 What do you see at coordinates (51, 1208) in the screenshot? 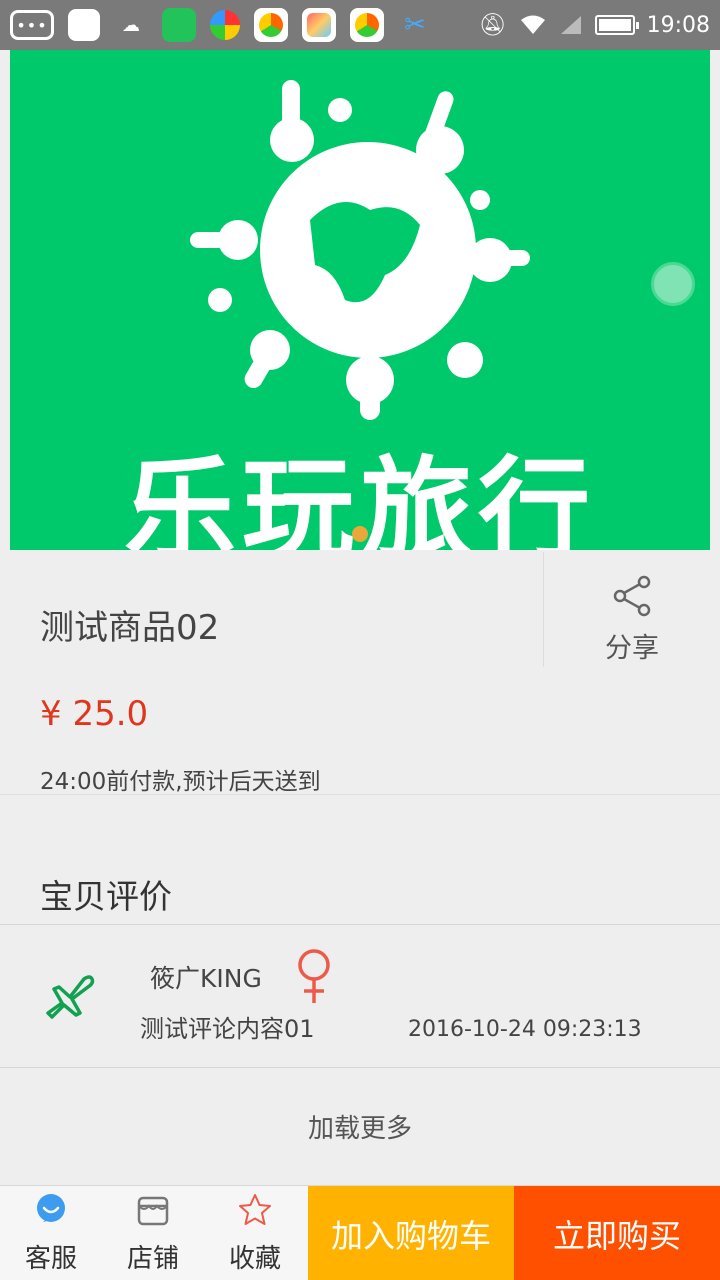
I see `customer-service-icon` at bounding box center [51, 1208].